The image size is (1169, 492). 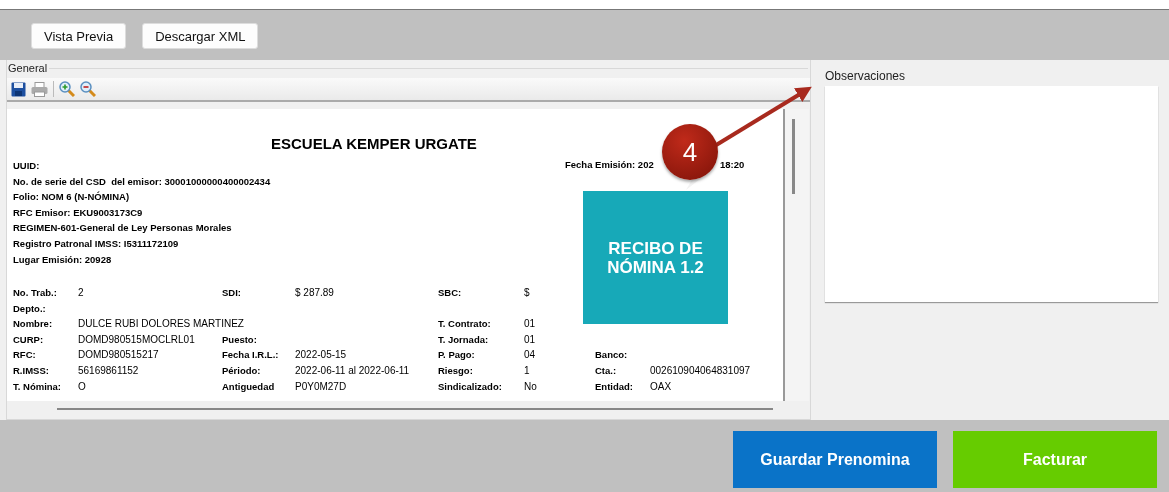 I want to click on field-value: DOMD980515217, so click(x=118, y=355).